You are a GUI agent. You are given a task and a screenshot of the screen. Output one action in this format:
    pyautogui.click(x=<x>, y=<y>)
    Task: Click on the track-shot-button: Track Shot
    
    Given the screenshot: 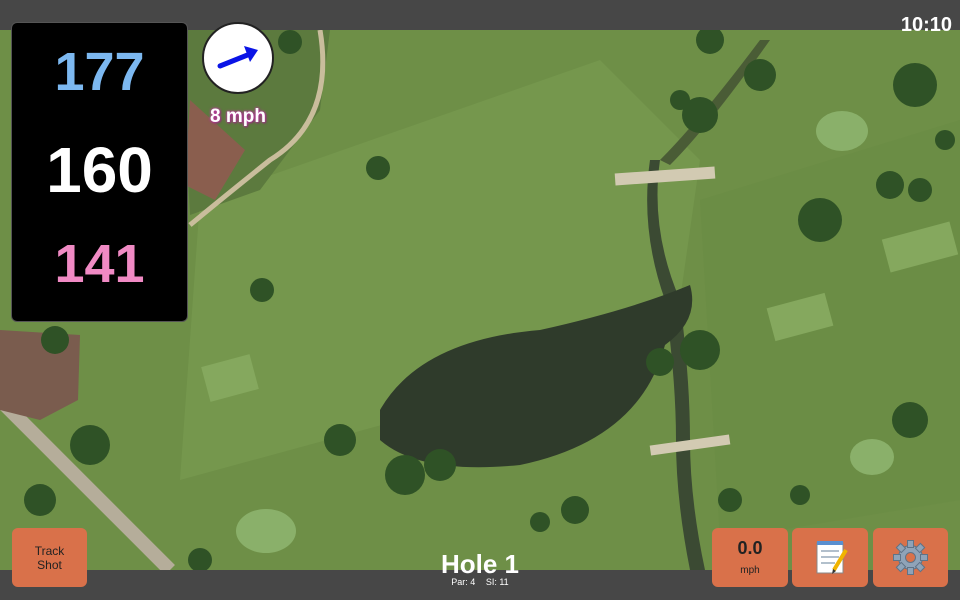 What is the action you would take?
    pyautogui.click(x=49, y=557)
    